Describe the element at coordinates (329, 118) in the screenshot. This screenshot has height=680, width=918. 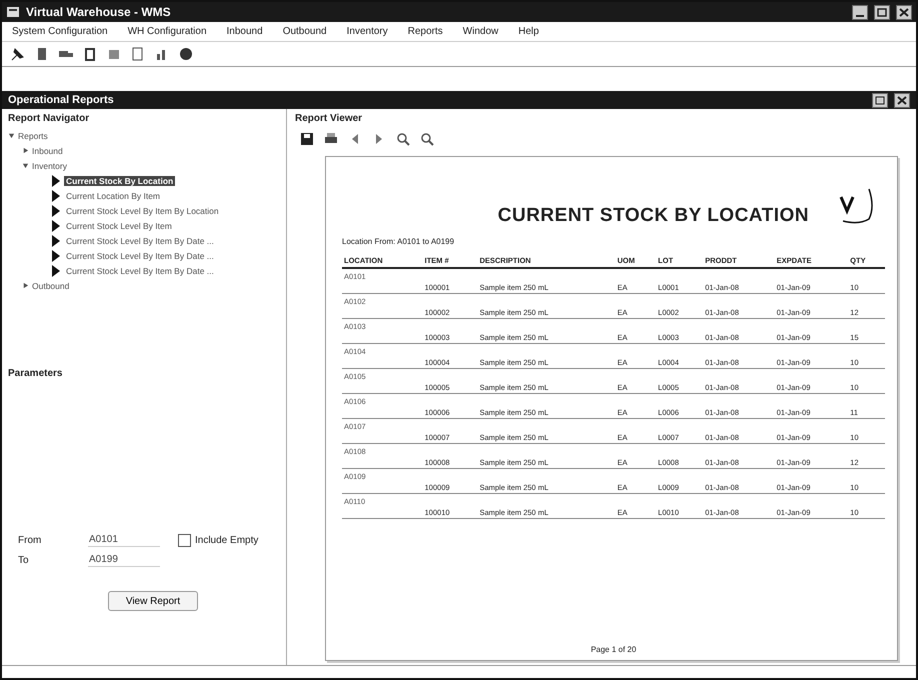
I see `section-title: Report Viewer` at that location.